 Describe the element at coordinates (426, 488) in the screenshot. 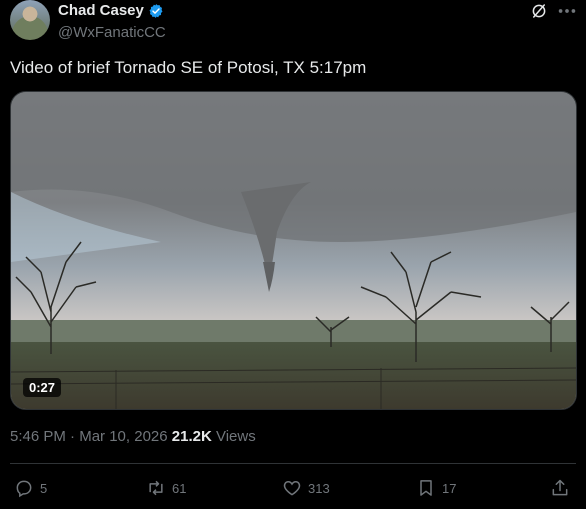

I see `bookmark-icon` at that location.